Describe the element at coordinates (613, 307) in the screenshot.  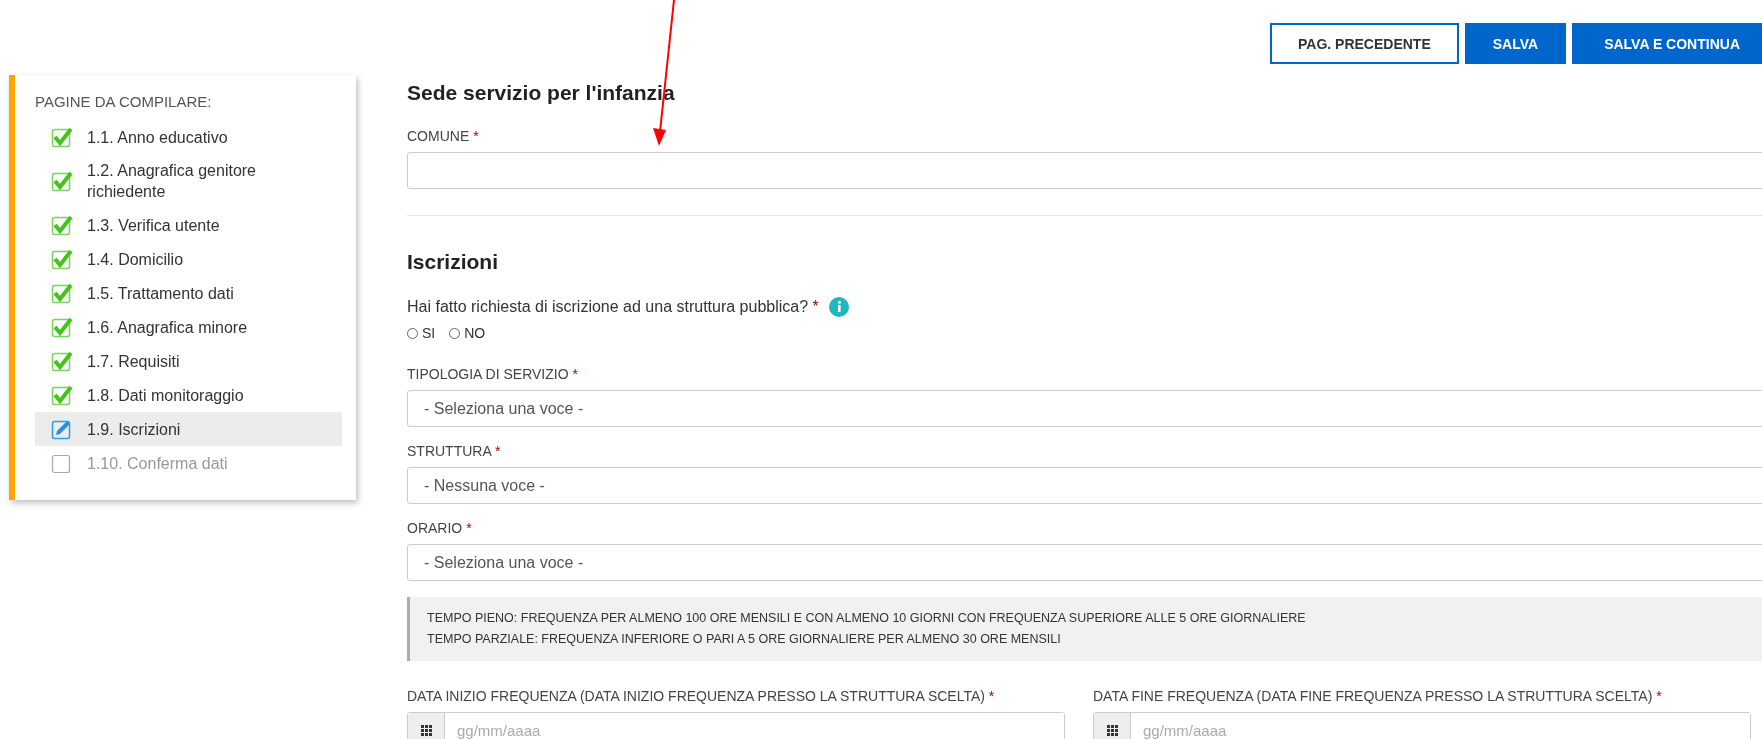
I see `question-label: Hai fatto richiesta di iscrizione ad una struttura pubblica? *` at that location.